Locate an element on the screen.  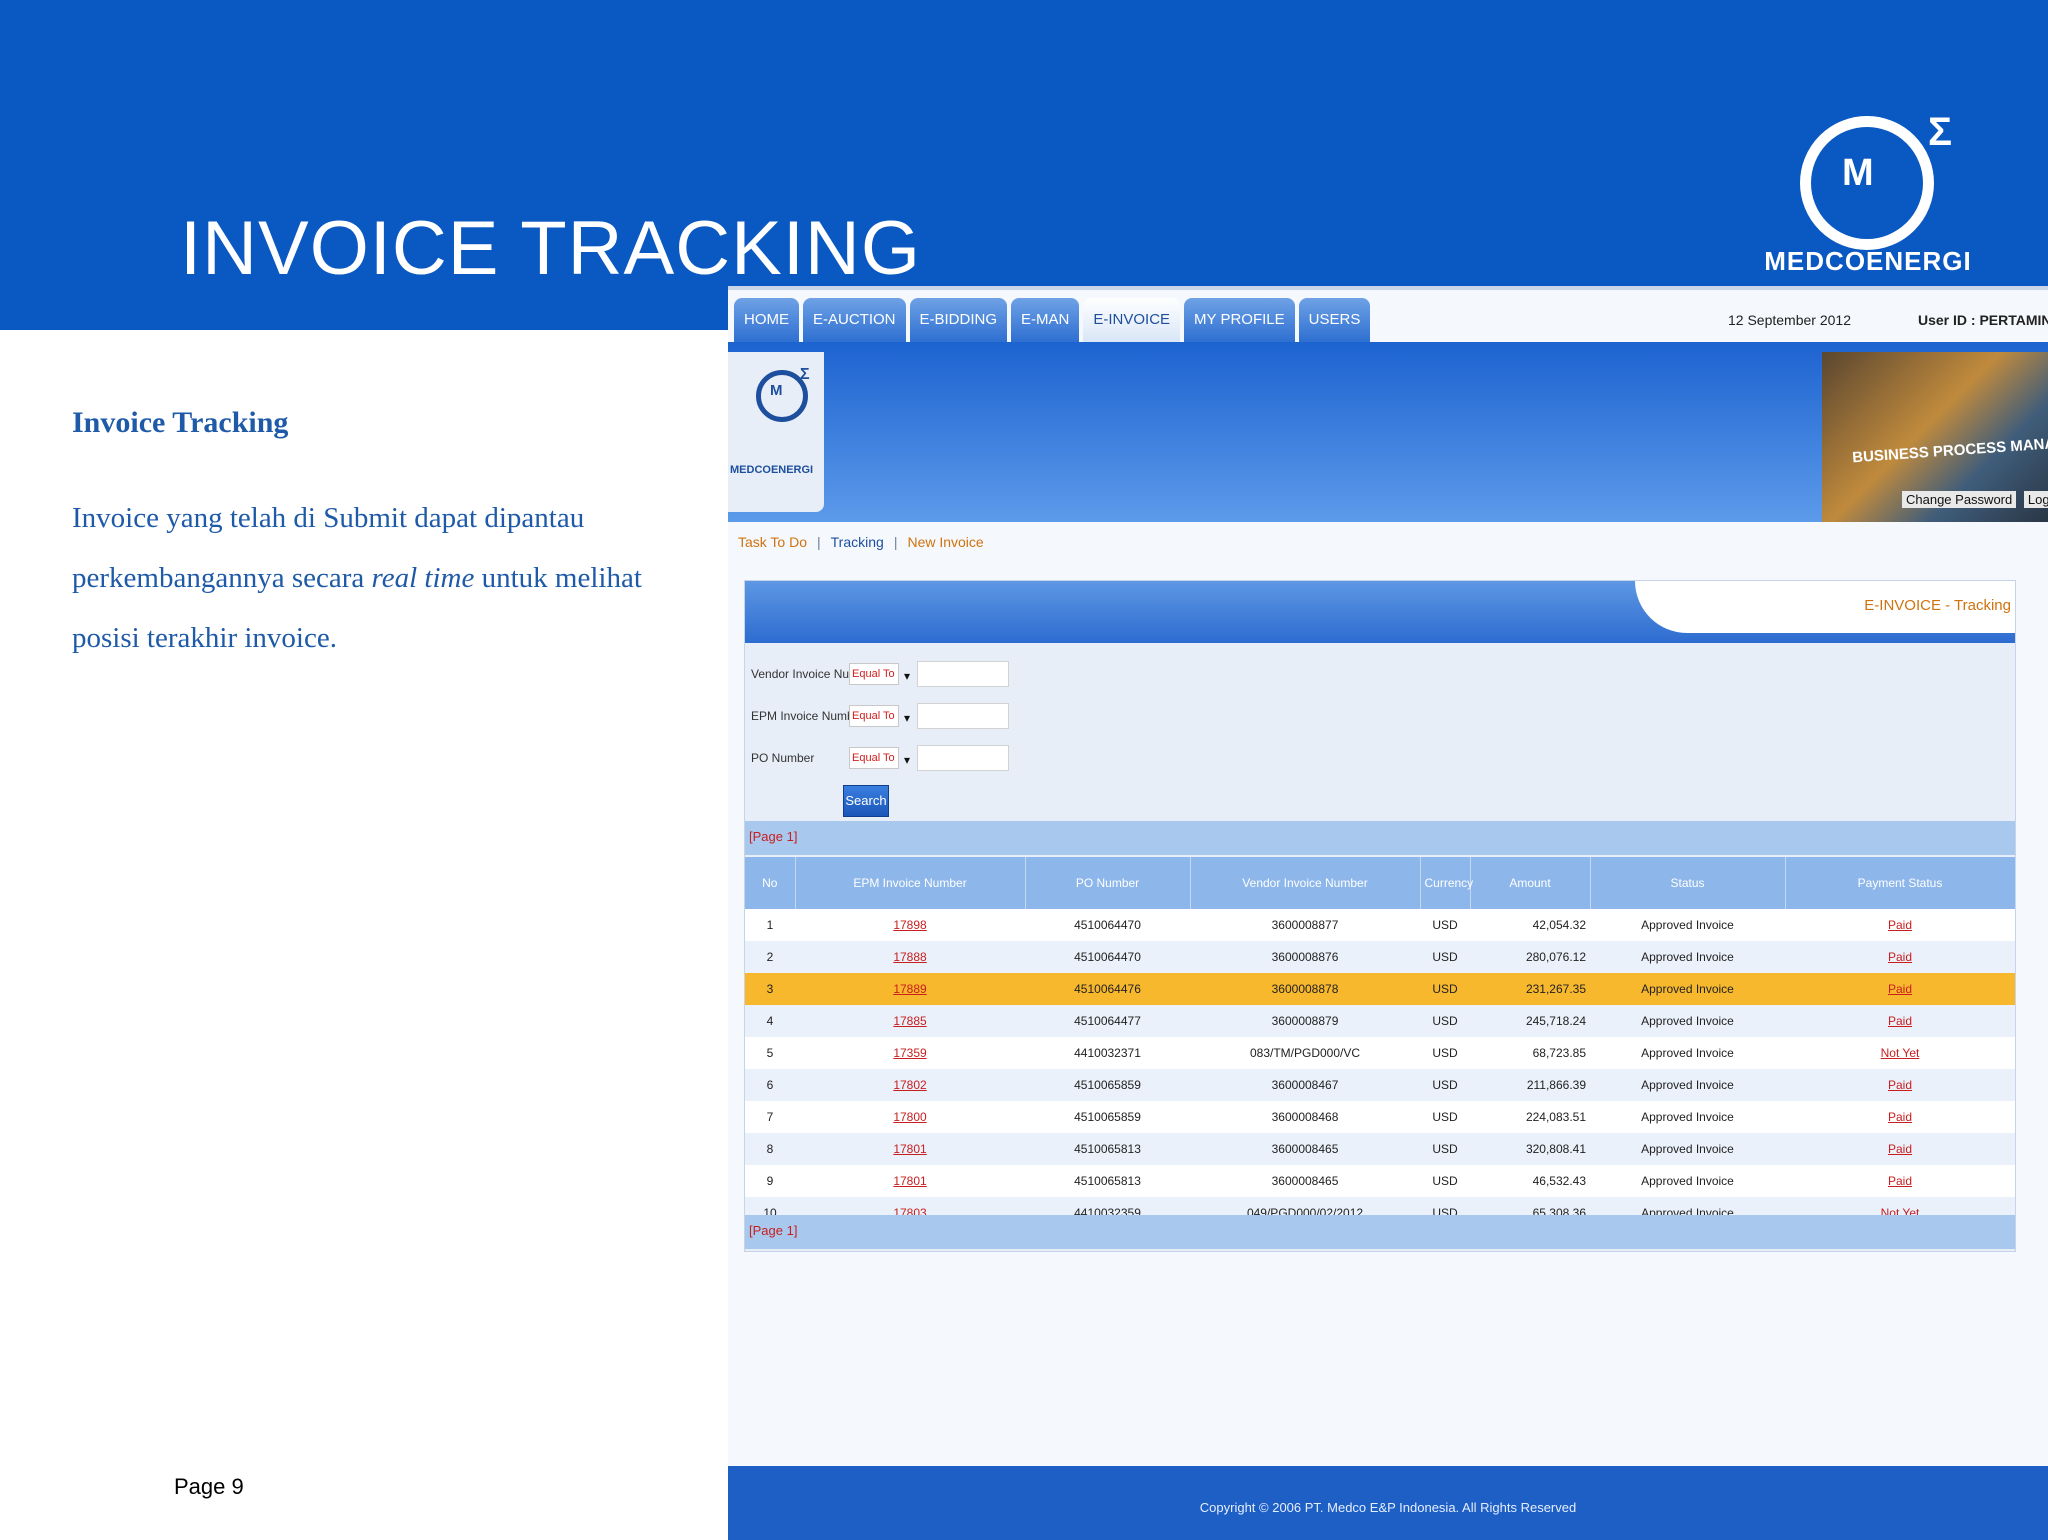
vendor-invoice-row: Vendor Invoice Number Equal To is located at coordinates (880, 674).